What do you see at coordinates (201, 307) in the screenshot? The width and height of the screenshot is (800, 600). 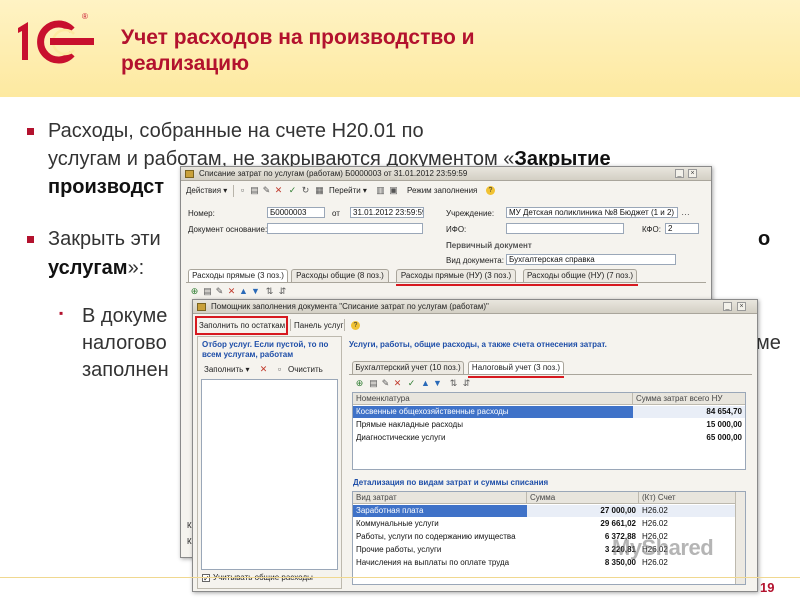 I see `form-icon` at bounding box center [201, 307].